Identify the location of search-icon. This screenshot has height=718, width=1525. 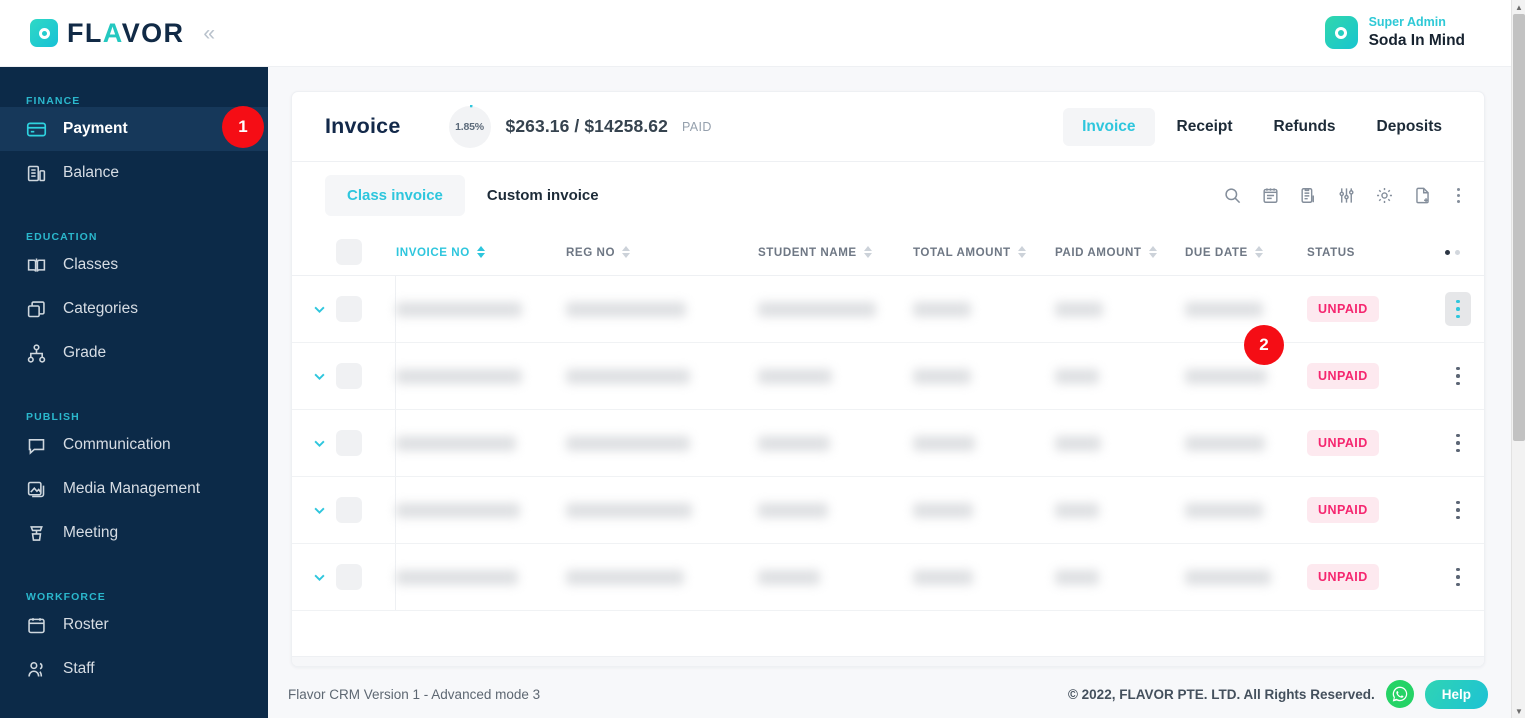
(1232, 195).